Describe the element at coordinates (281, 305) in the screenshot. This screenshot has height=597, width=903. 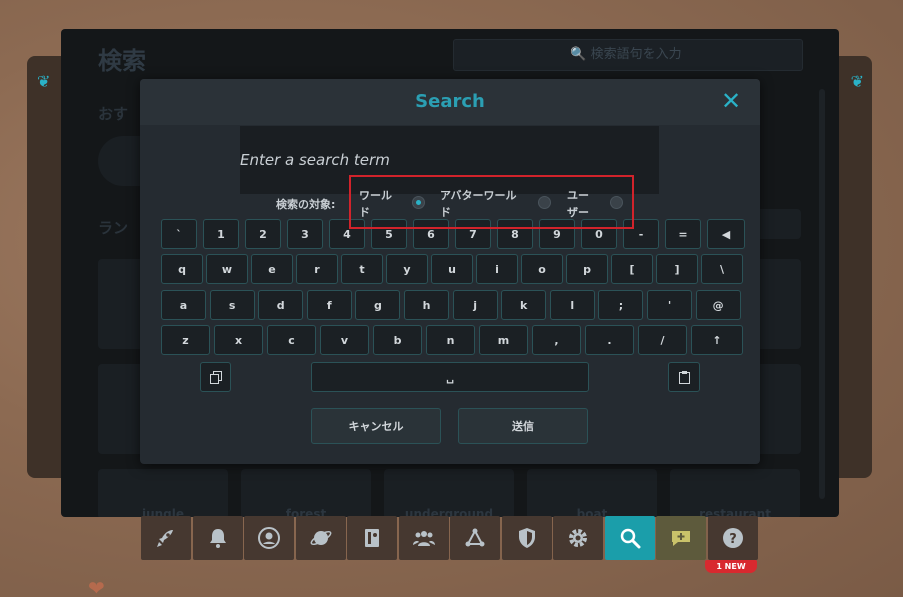
I see `key-button: d` at that location.